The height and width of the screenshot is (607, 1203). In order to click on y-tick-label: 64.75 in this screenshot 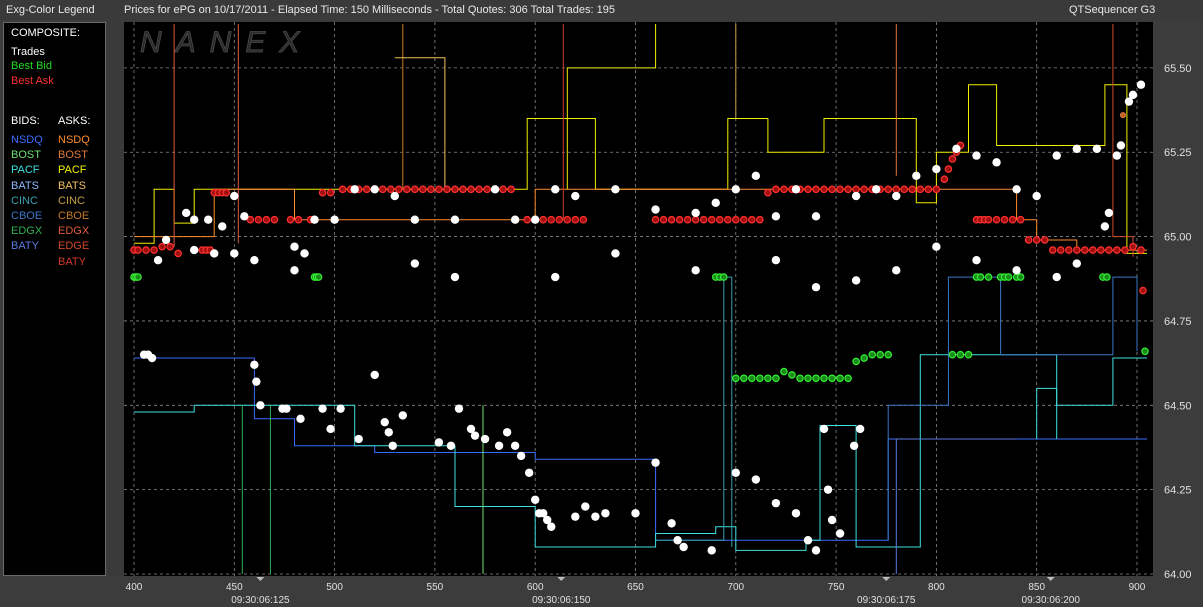, I will do `click(1178, 322)`.